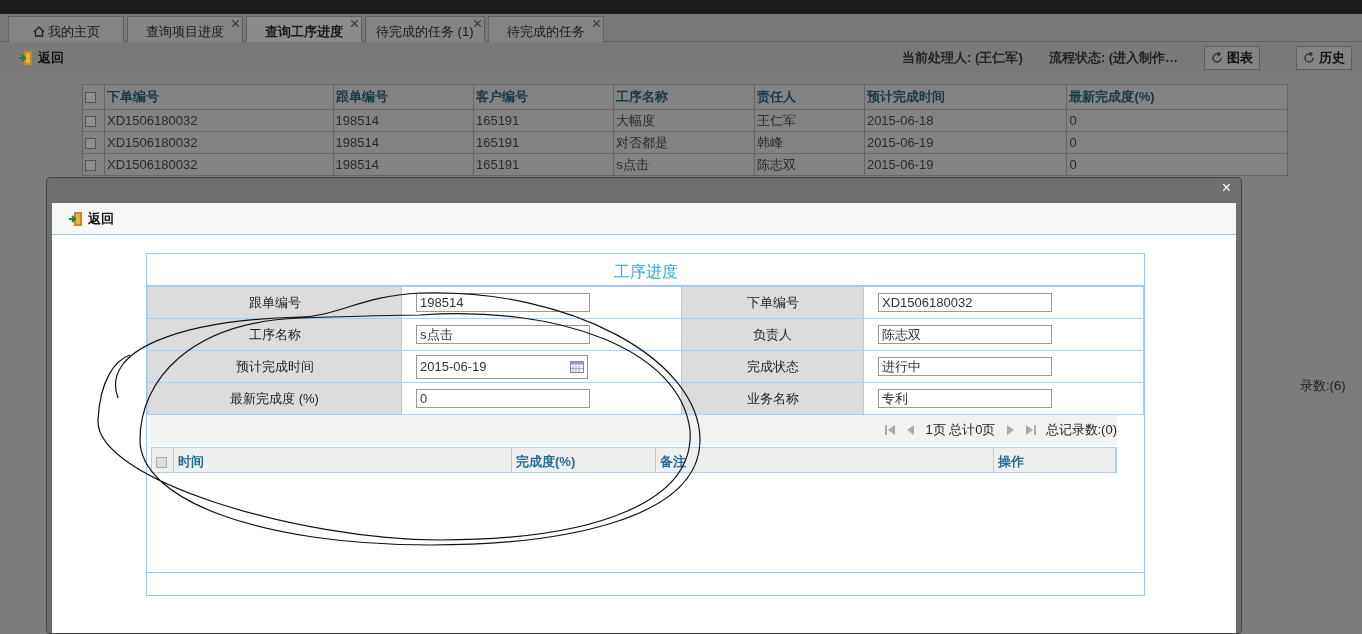  Describe the element at coordinates (684, 164) in the screenshot. I see `table-cell: s点击` at that location.